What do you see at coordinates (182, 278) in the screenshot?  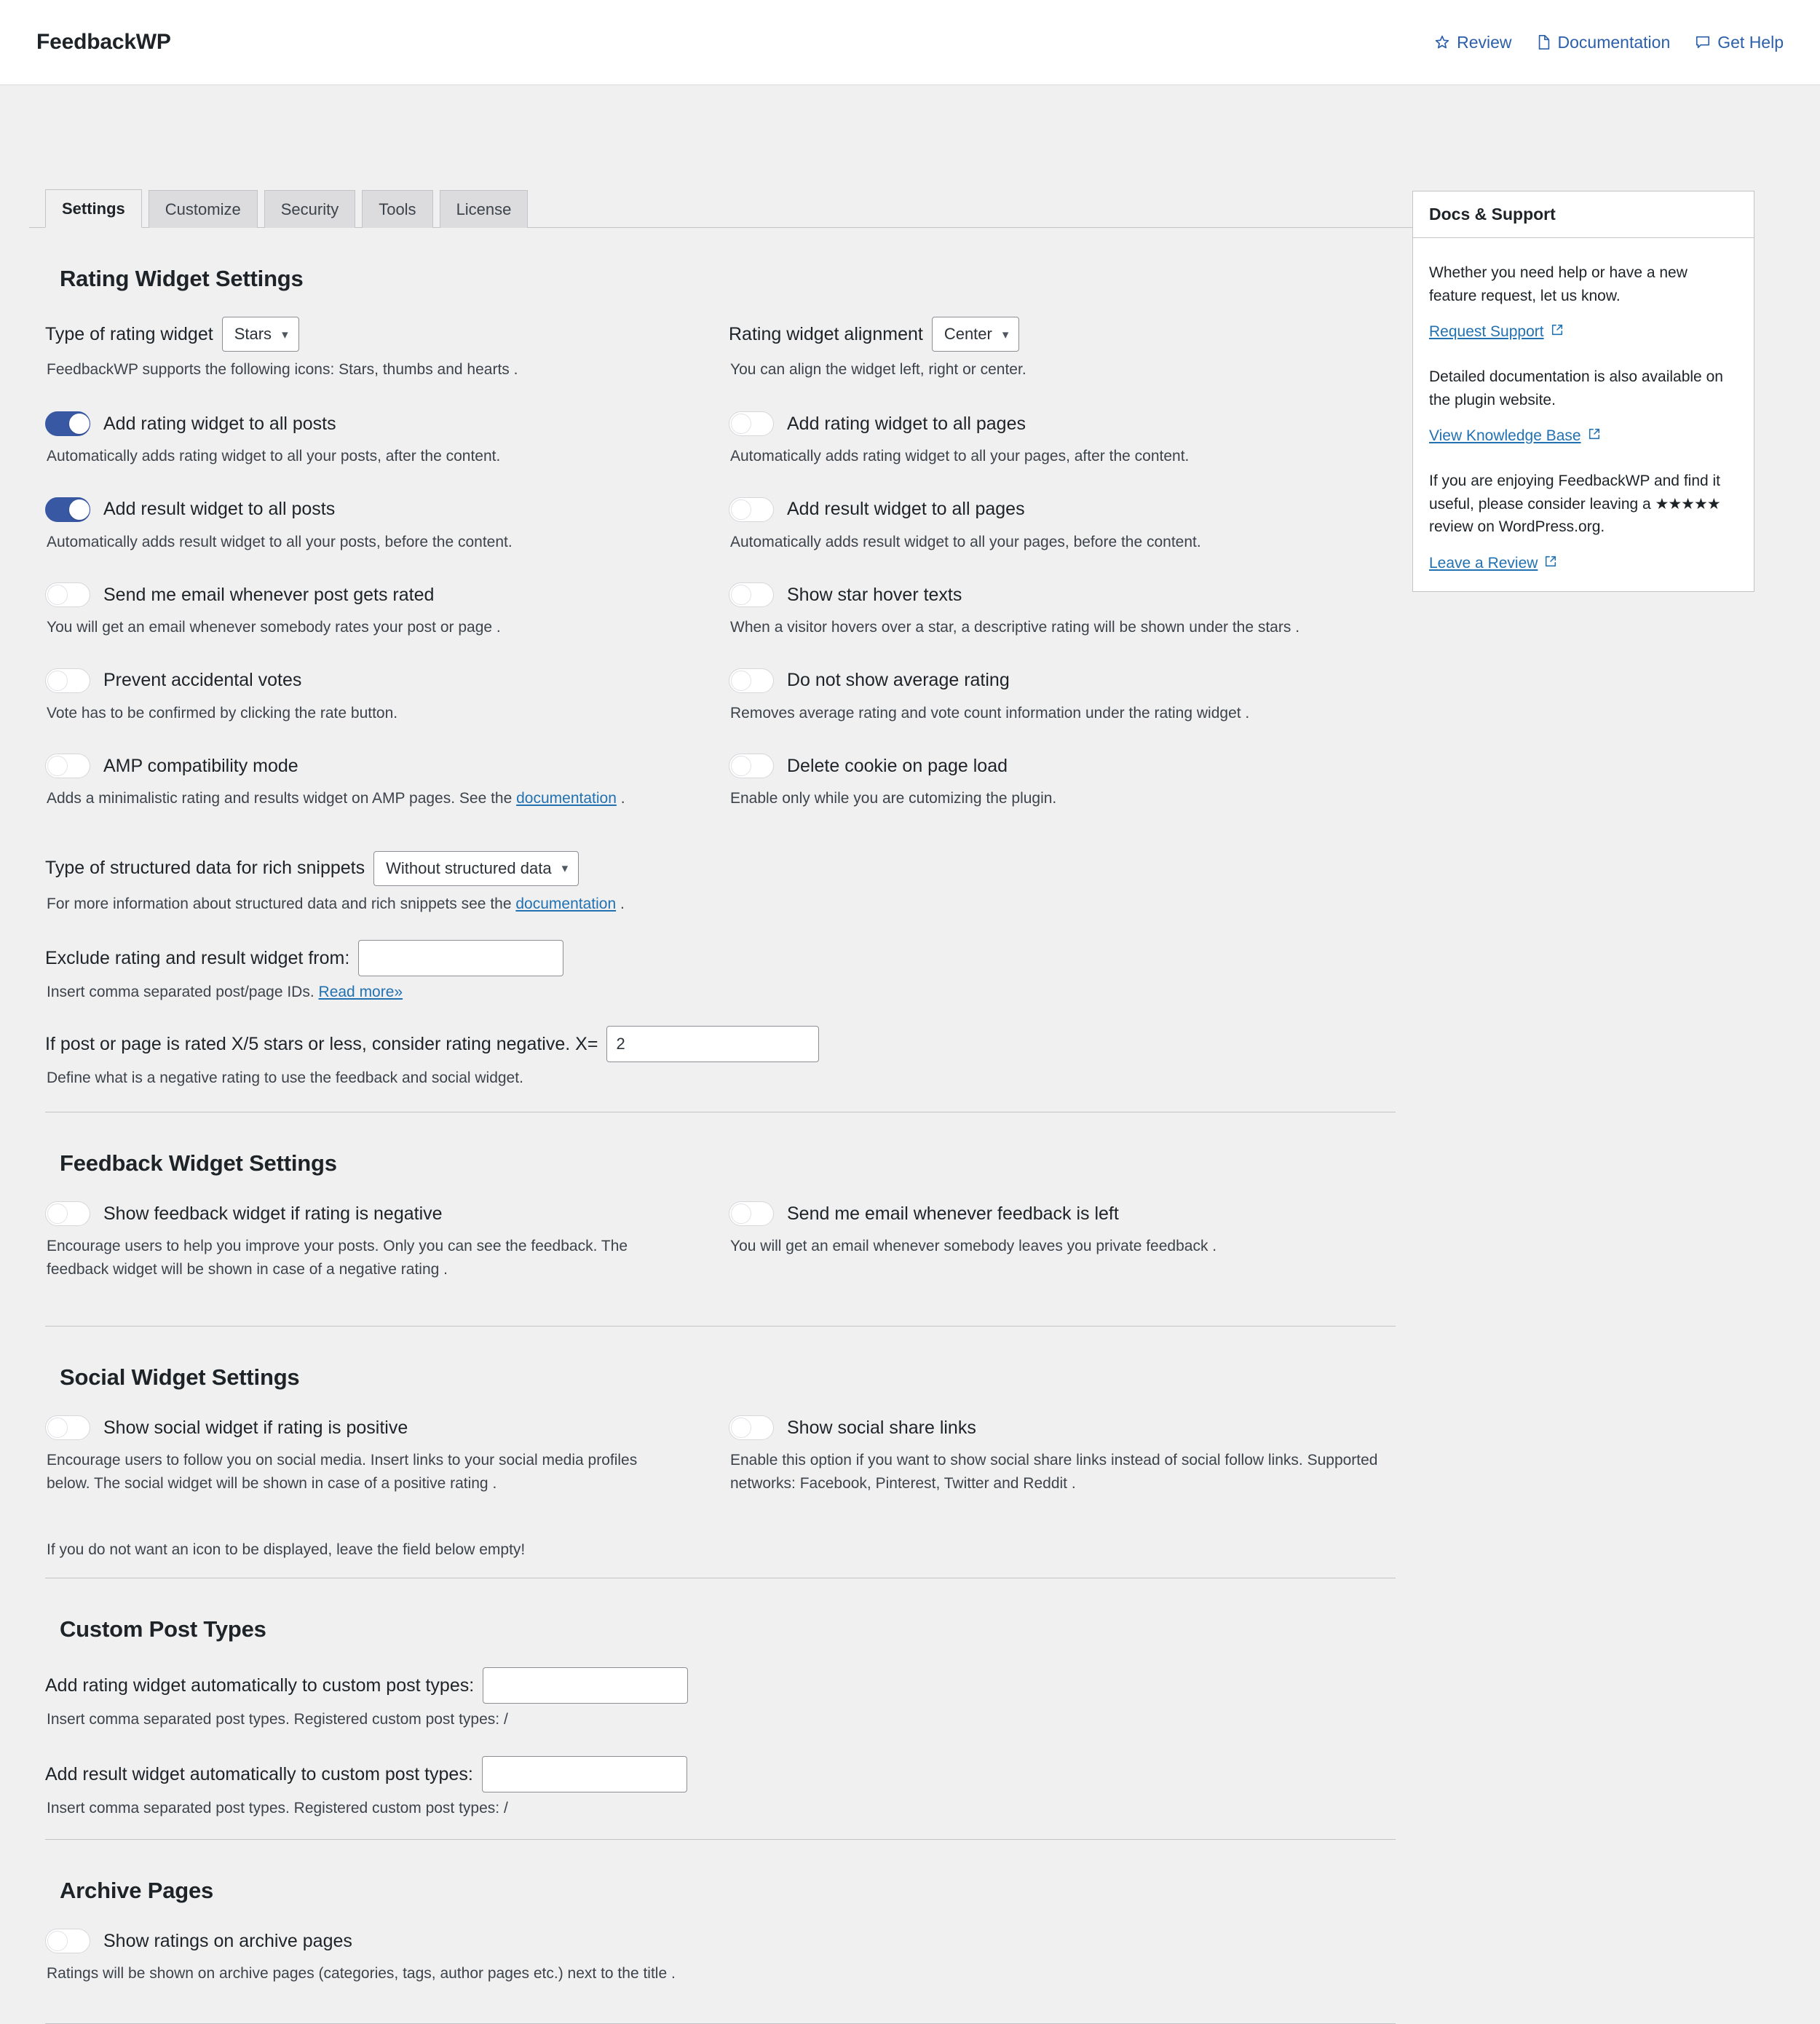 I see `section-title-rating: Rating Widget Settings` at bounding box center [182, 278].